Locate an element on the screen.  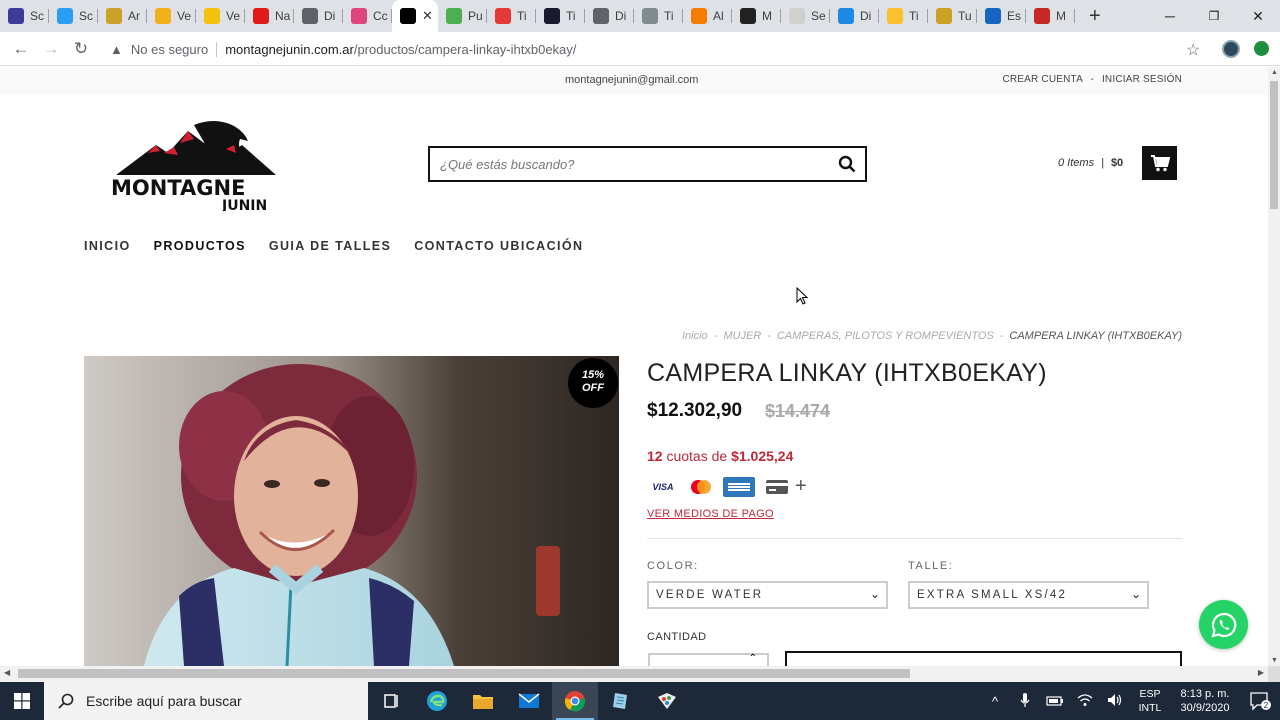
volume-icon is located at coordinates (1115, 701).